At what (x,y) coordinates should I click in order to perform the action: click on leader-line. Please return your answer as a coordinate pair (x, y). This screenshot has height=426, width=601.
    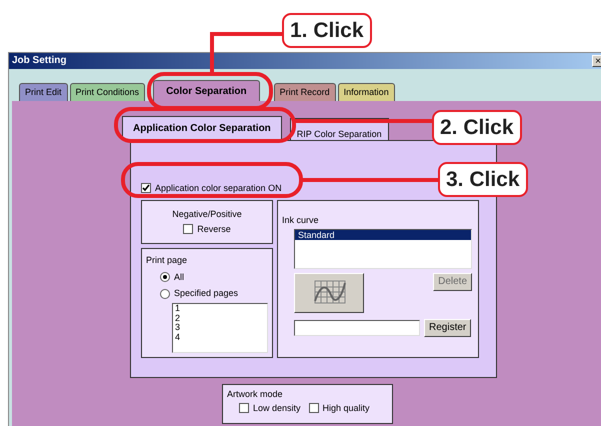
    Looking at the image, I should click on (246, 53).